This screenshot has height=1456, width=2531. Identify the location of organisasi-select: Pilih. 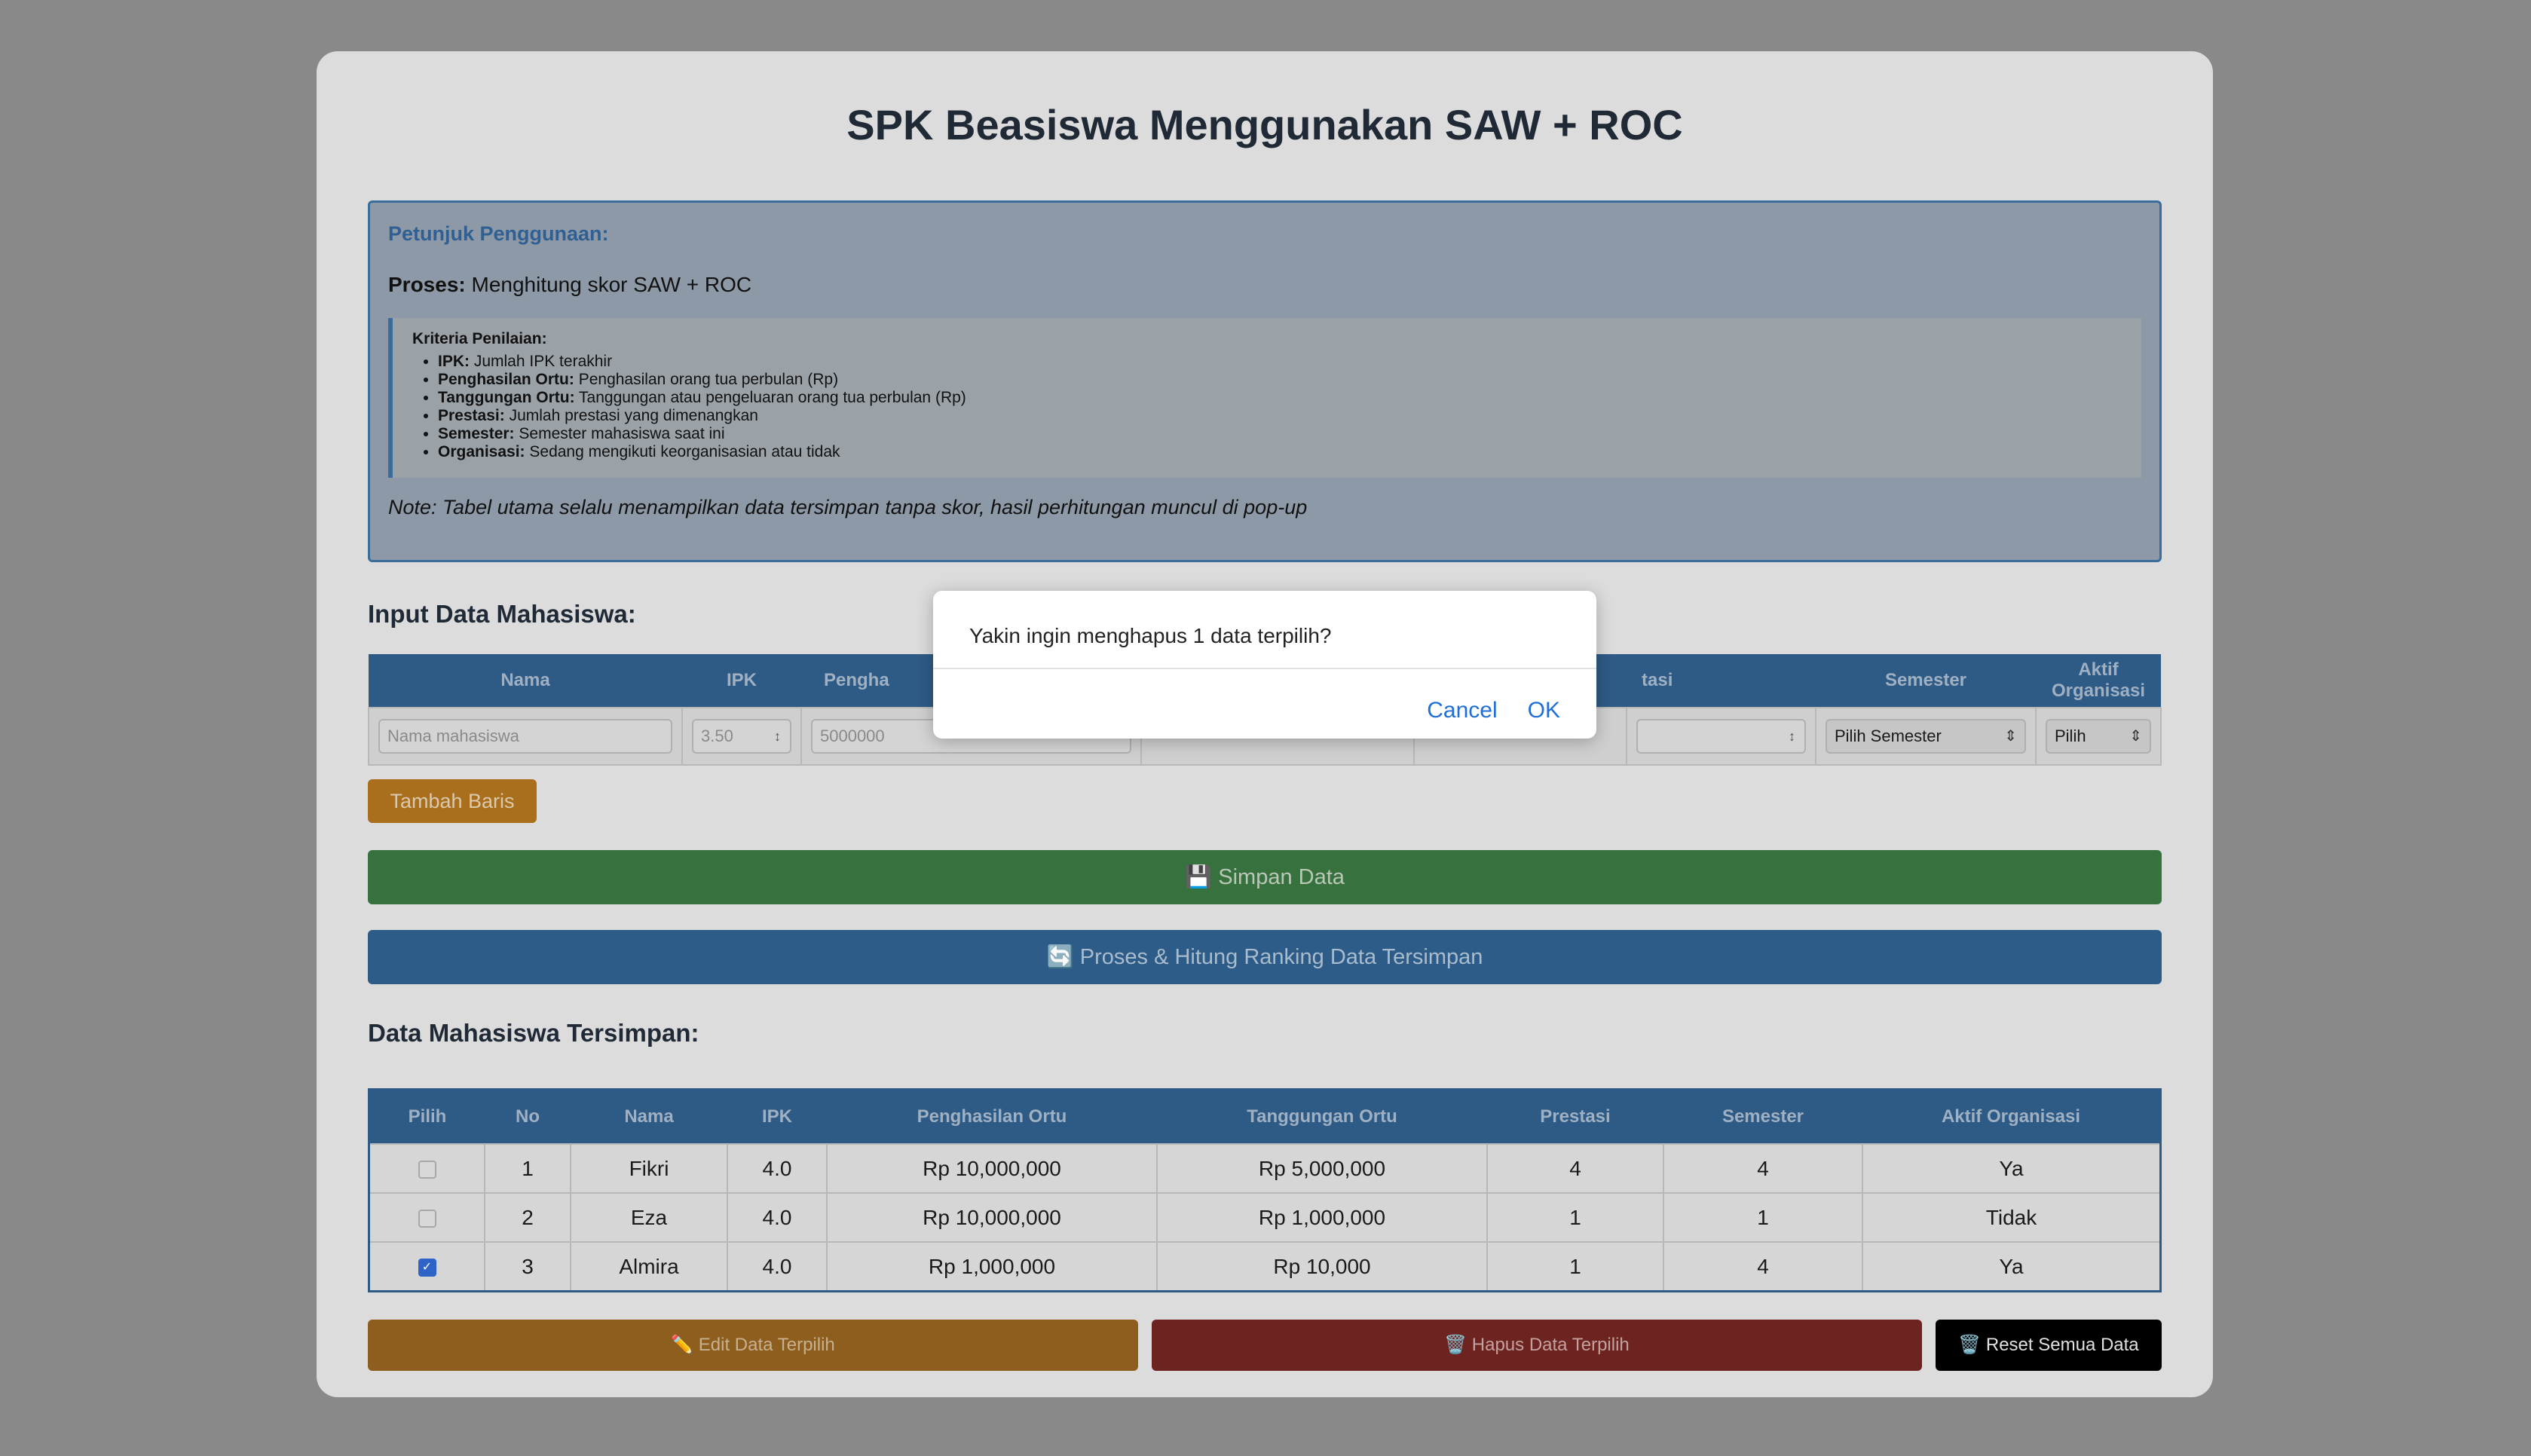
(2098, 736).